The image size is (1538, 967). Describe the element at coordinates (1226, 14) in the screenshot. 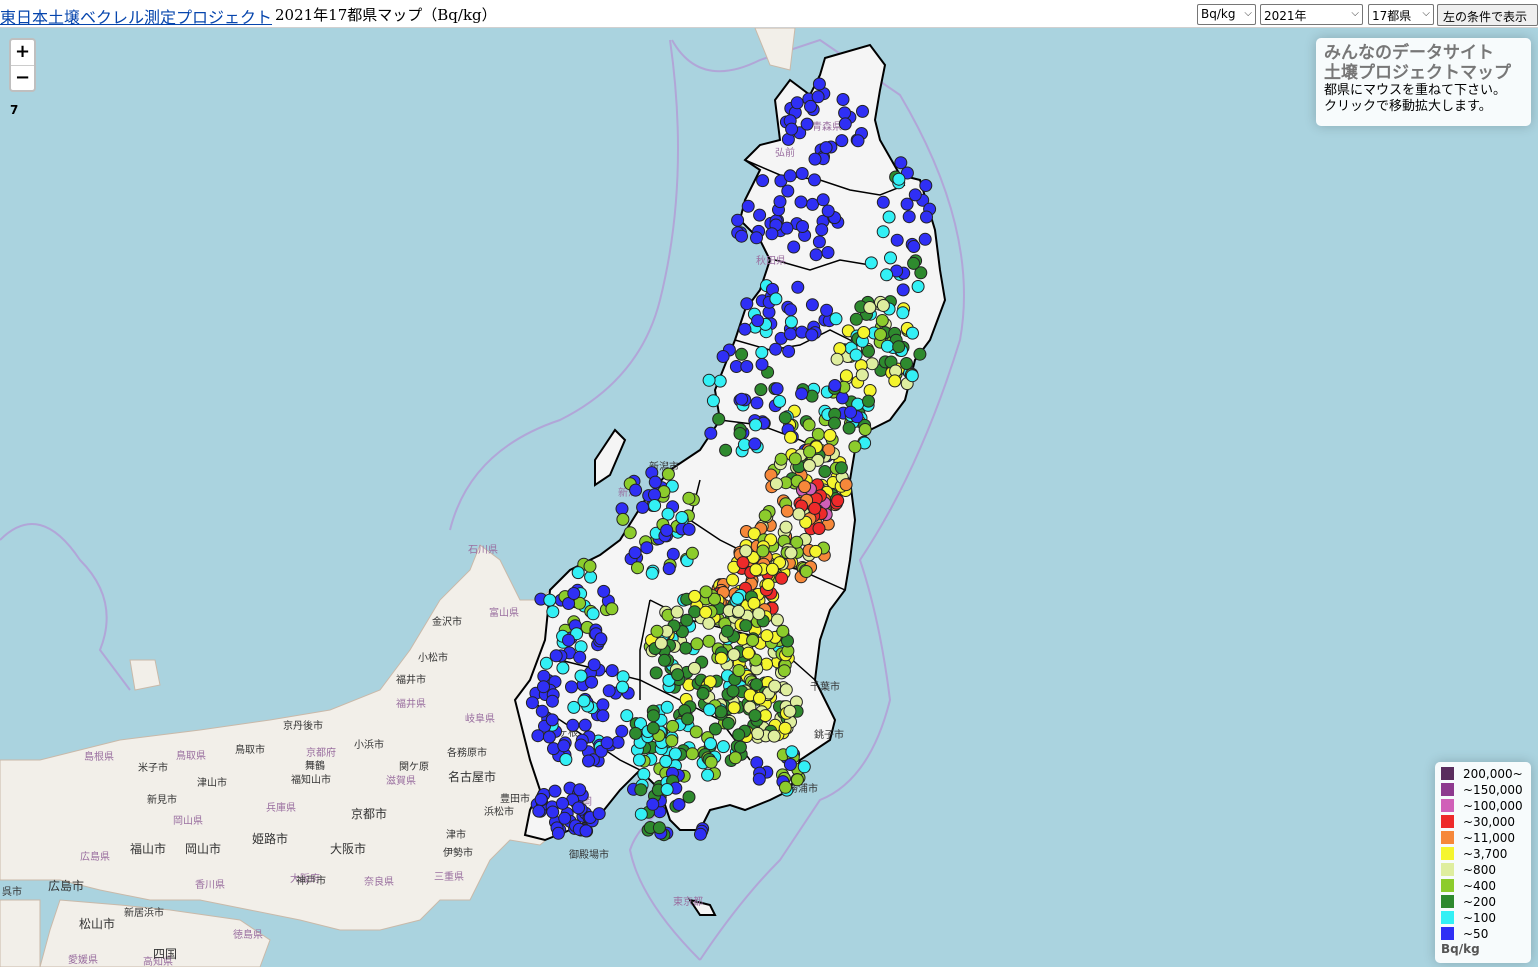

I see `unit-select: Bq/kg ⌵` at that location.